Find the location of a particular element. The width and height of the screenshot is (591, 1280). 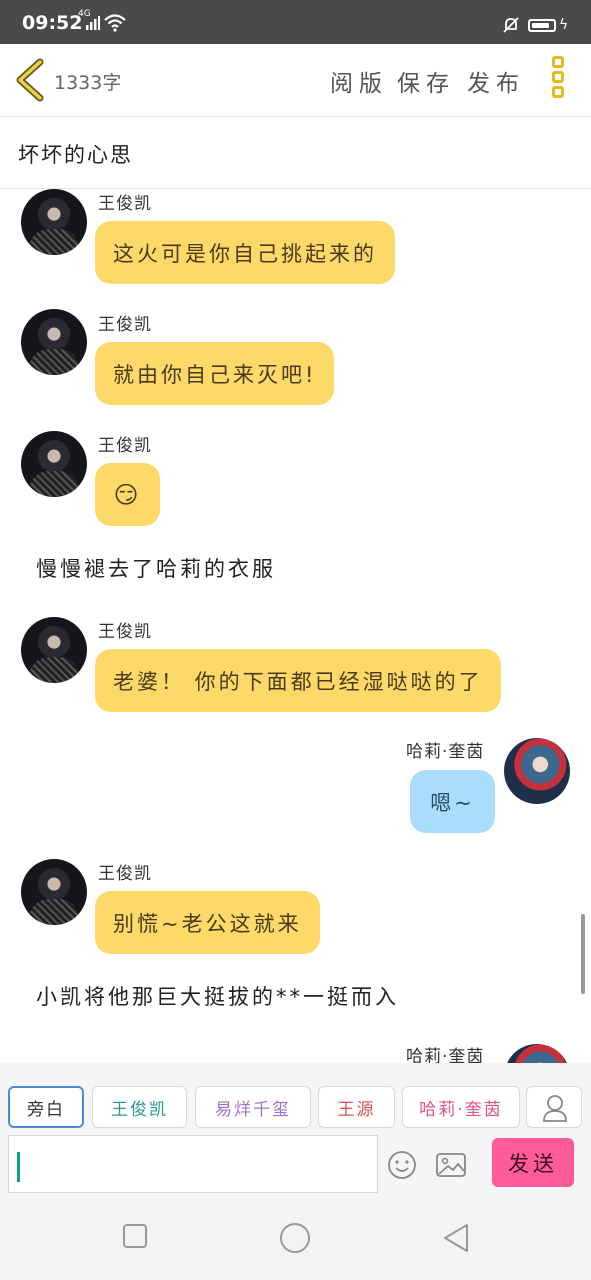

message-input is located at coordinates (193, 1164).